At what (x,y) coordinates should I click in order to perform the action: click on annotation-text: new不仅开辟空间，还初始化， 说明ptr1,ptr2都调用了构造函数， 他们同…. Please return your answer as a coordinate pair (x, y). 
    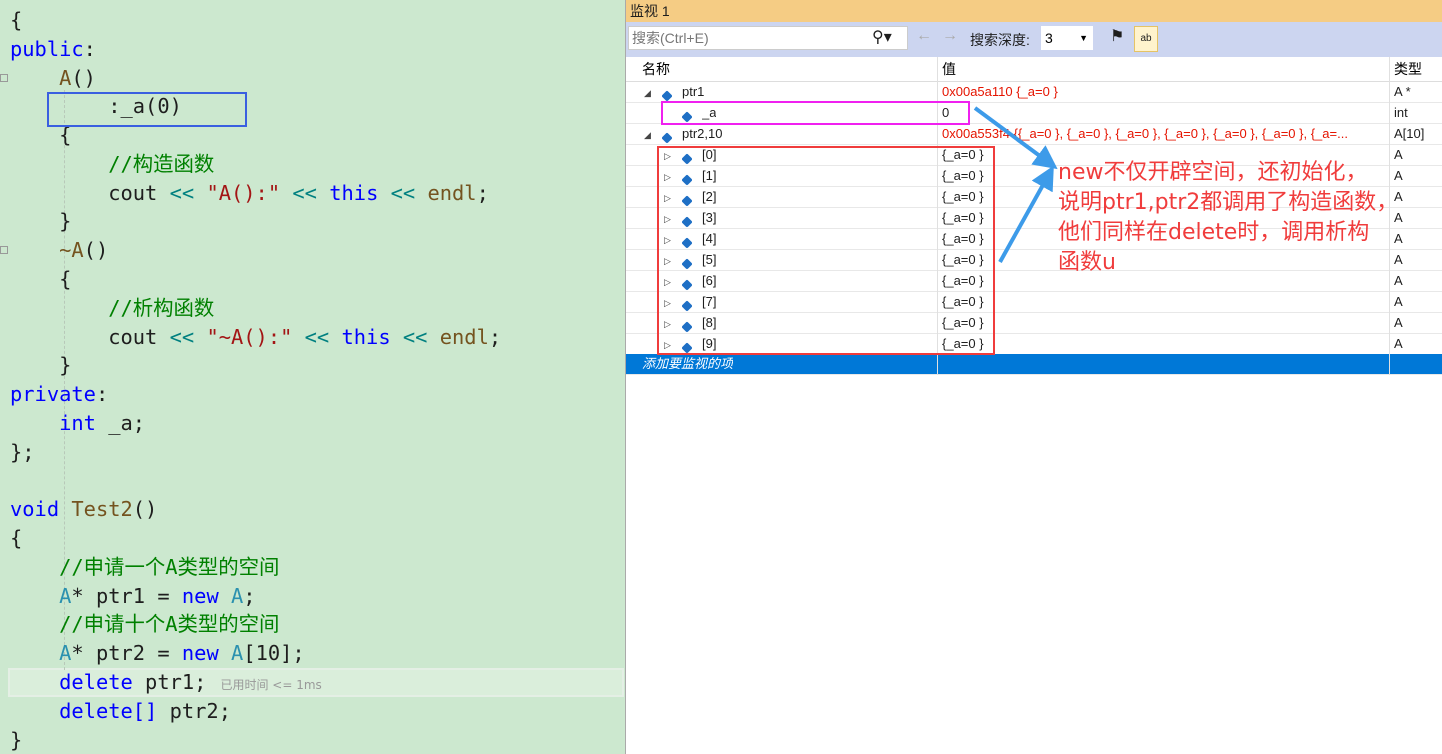
    Looking at the image, I should click on (1228, 217).